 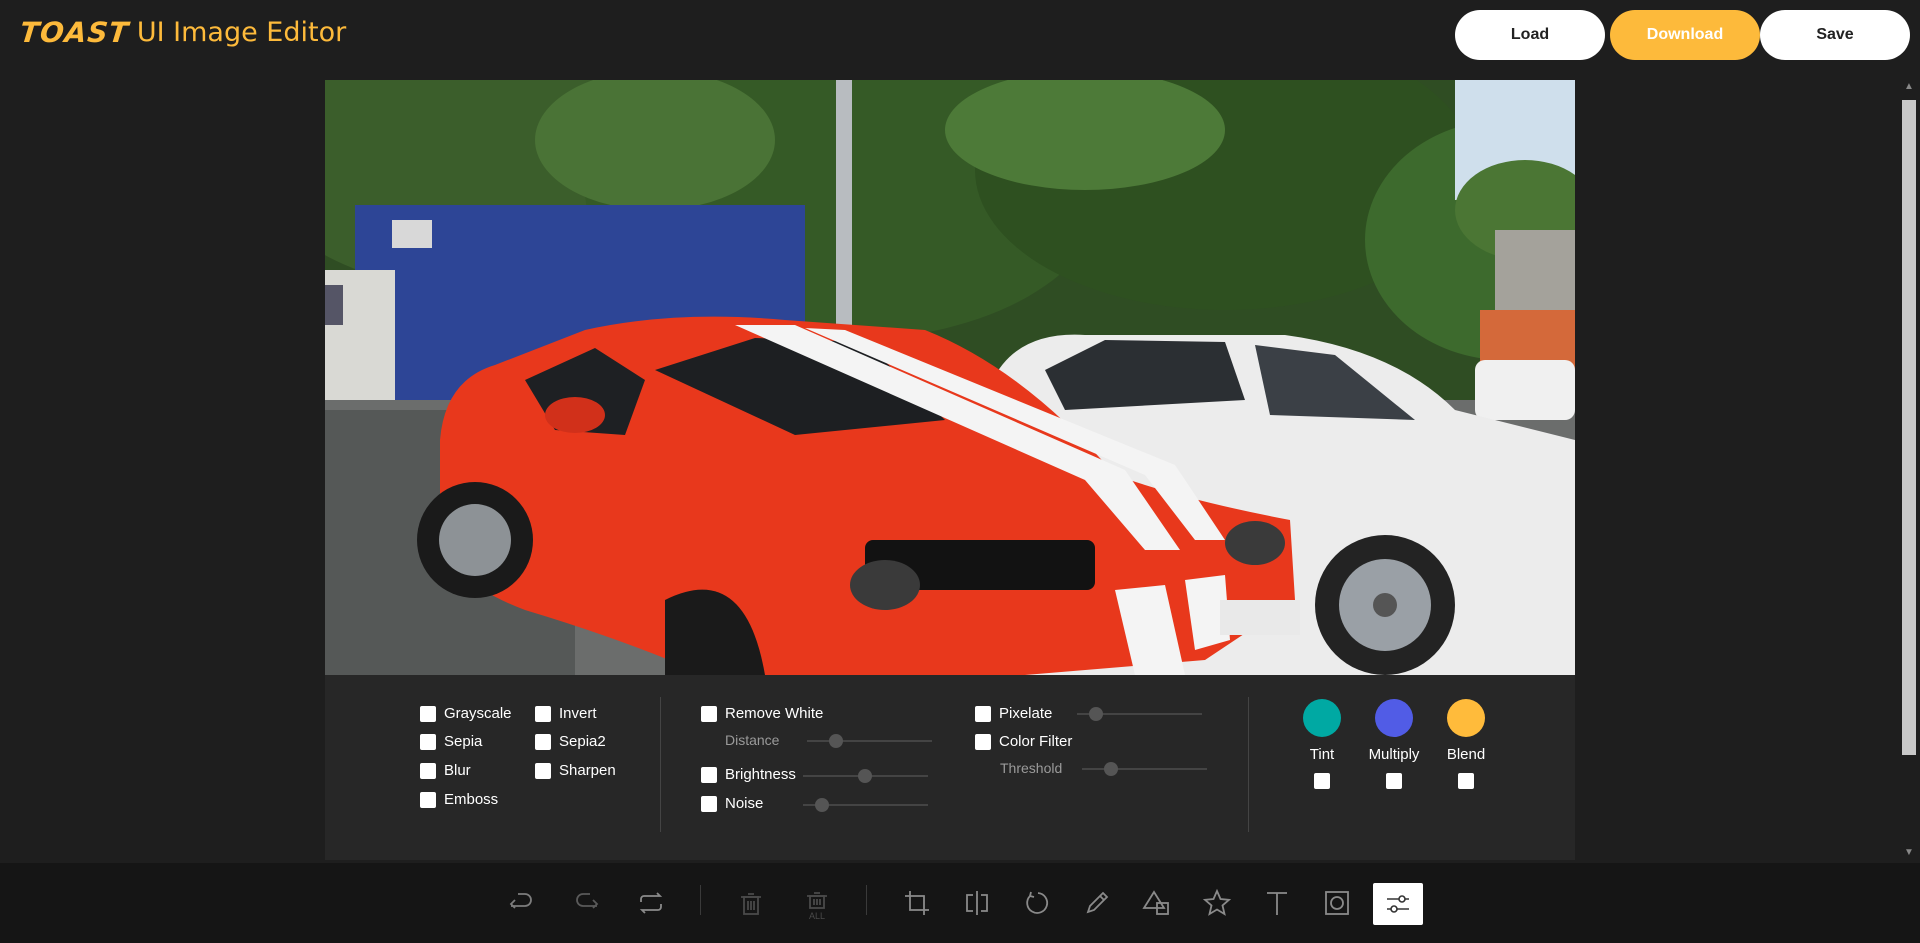 What do you see at coordinates (587, 903) in the screenshot?
I see `redo-icon` at bounding box center [587, 903].